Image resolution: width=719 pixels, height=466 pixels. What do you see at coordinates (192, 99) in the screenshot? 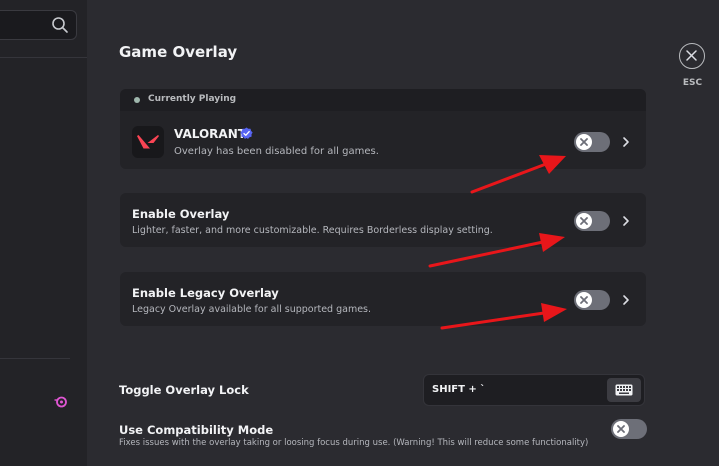
I see `currently-playing-label: Currently Playing` at bounding box center [192, 99].